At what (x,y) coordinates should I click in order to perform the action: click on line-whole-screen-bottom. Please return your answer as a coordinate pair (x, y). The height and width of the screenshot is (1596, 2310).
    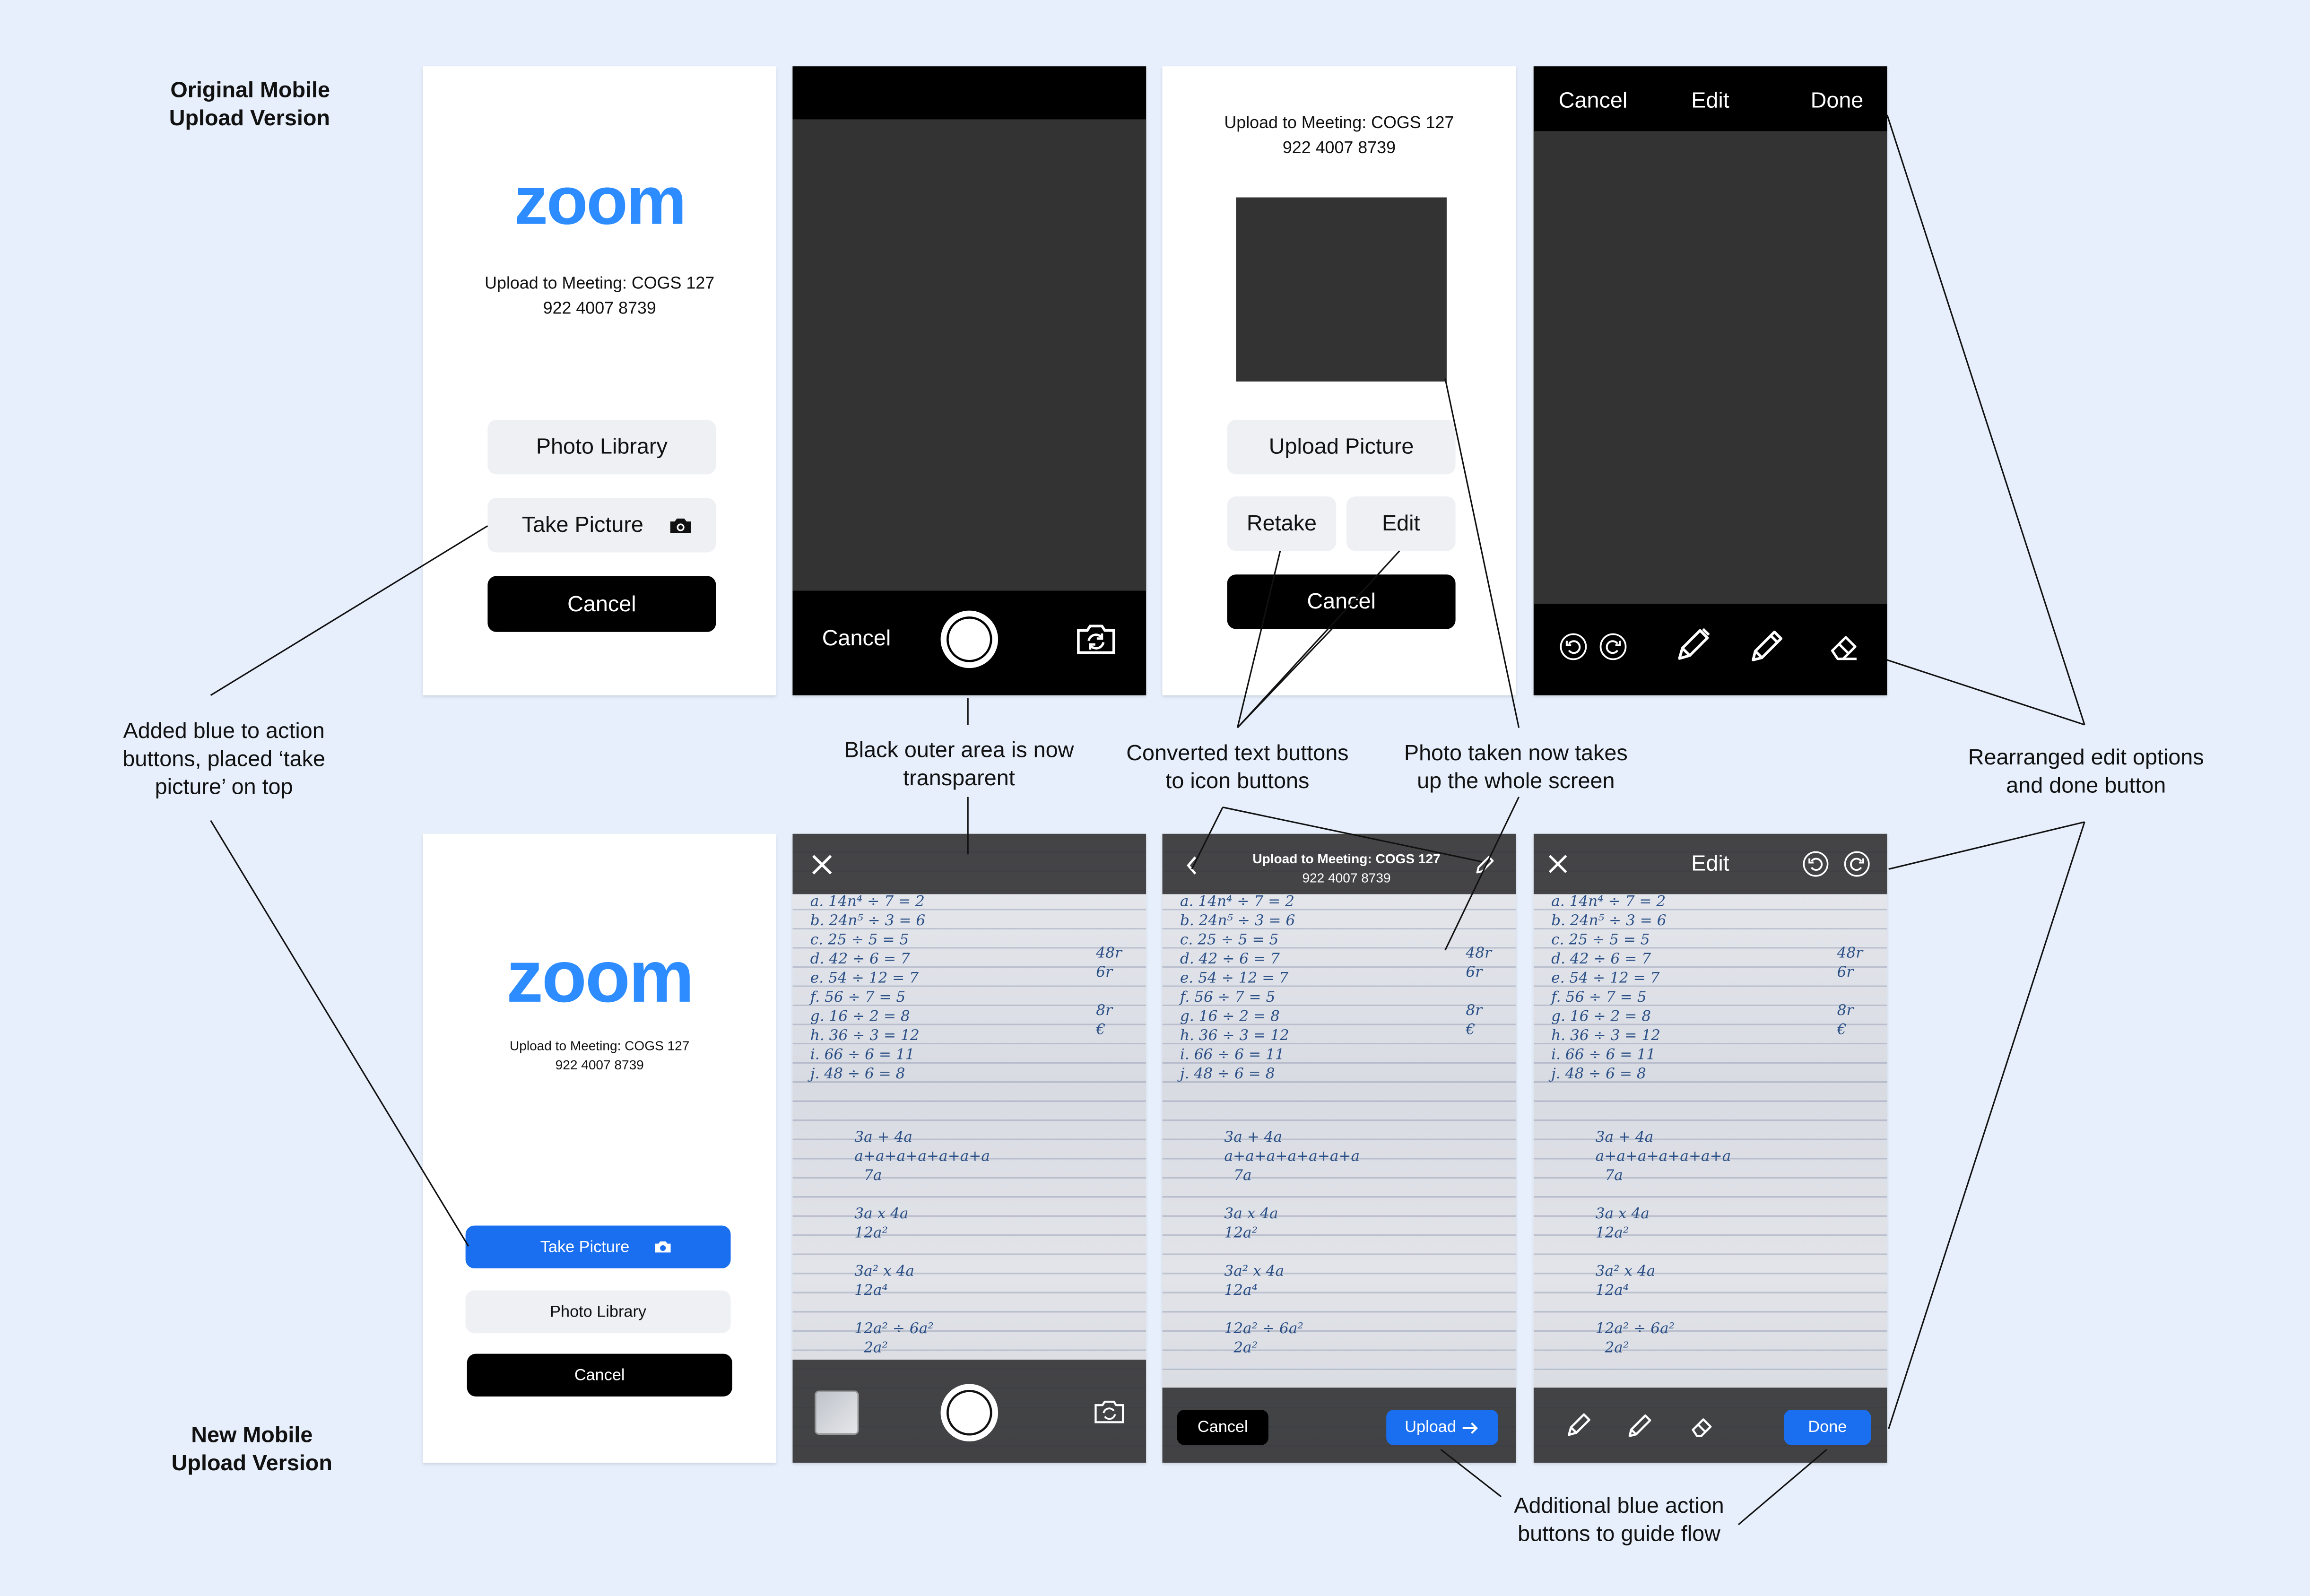
    Looking at the image, I should click on (1482, 874).